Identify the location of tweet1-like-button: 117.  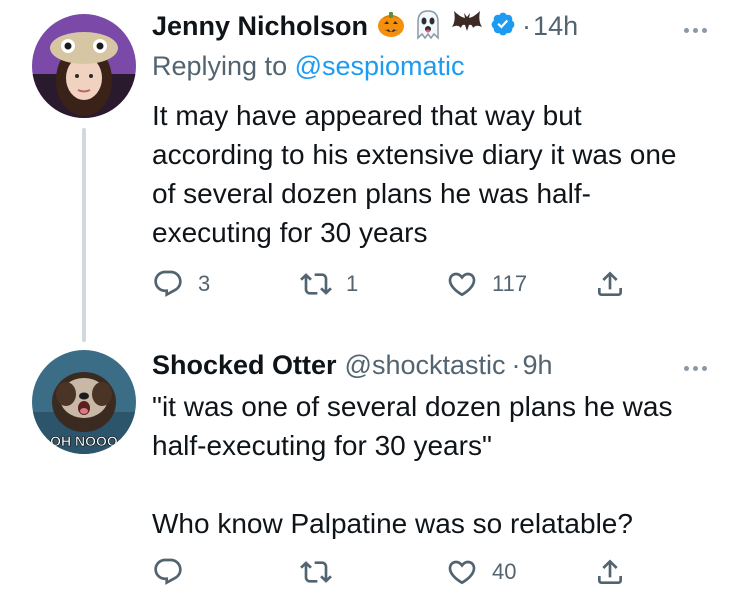
(486, 284).